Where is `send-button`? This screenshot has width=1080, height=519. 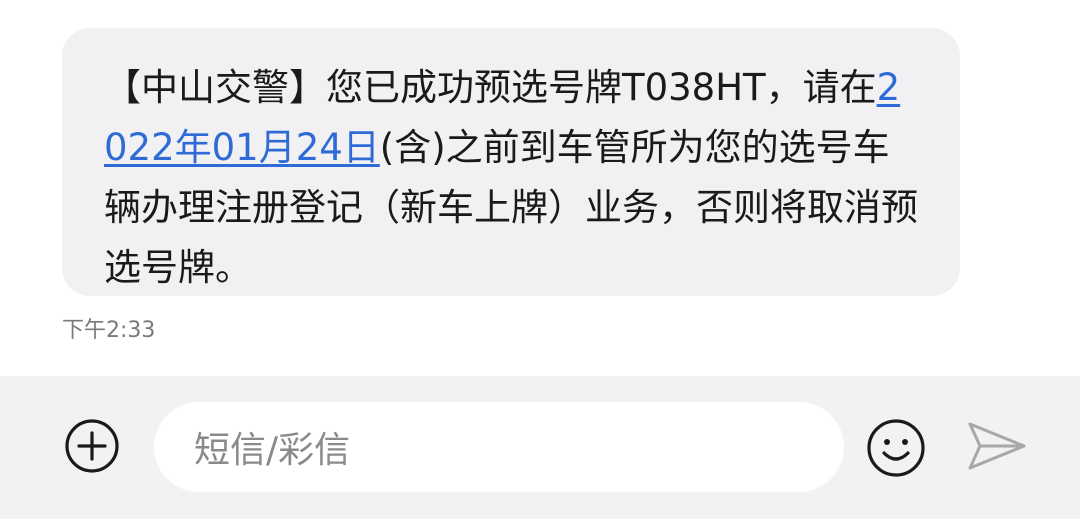
send-button is located at coordinates (997, 446).